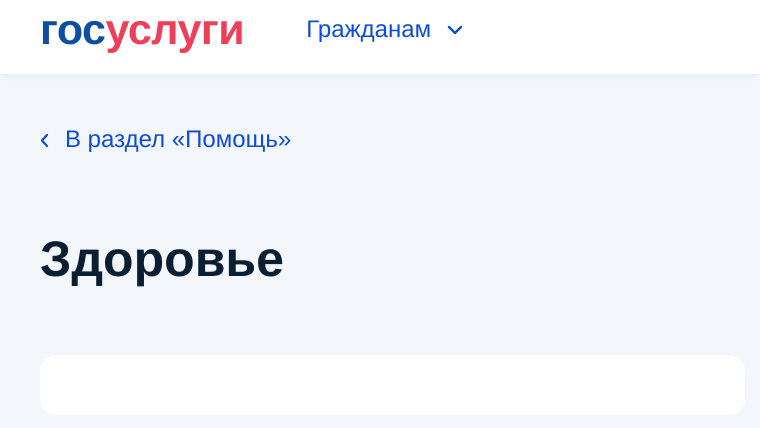 Image resolution: width=760 pixels, height=428 pixels. What do you see at coordinates (162, 259) in the screenshot?
I see `page-title: Здоровье` at bounding box center [162, 259].